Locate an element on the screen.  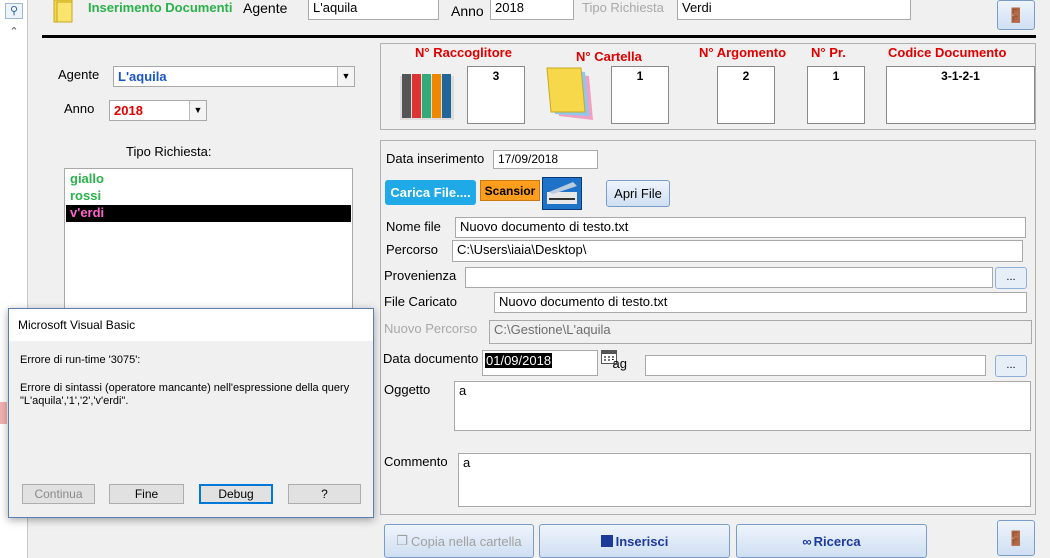
folder-icon is located at coordinates (572, 95).